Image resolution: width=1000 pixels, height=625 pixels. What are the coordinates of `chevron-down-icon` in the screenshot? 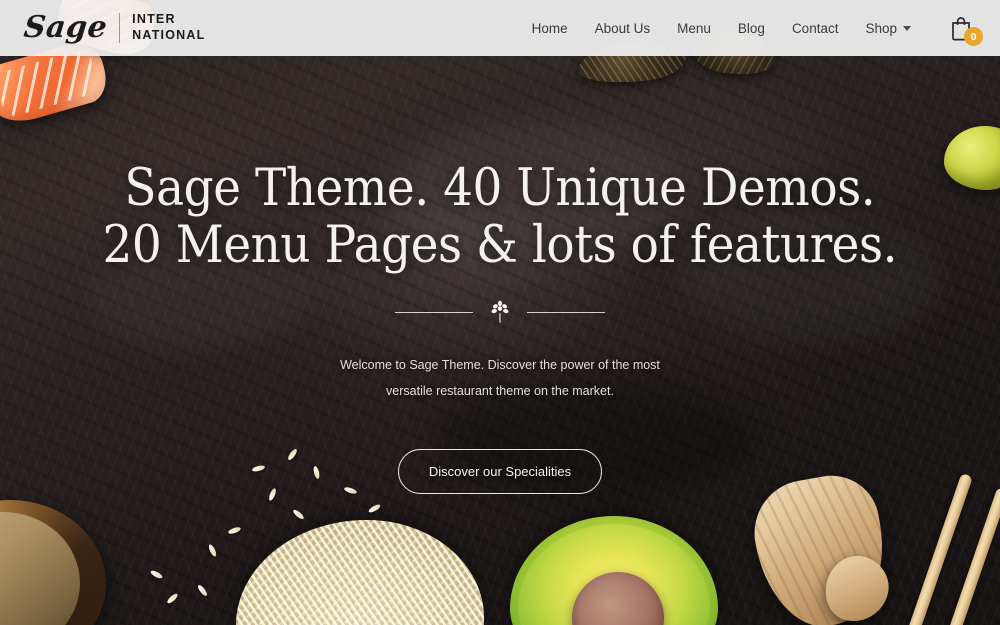 It's located at (907, 28).